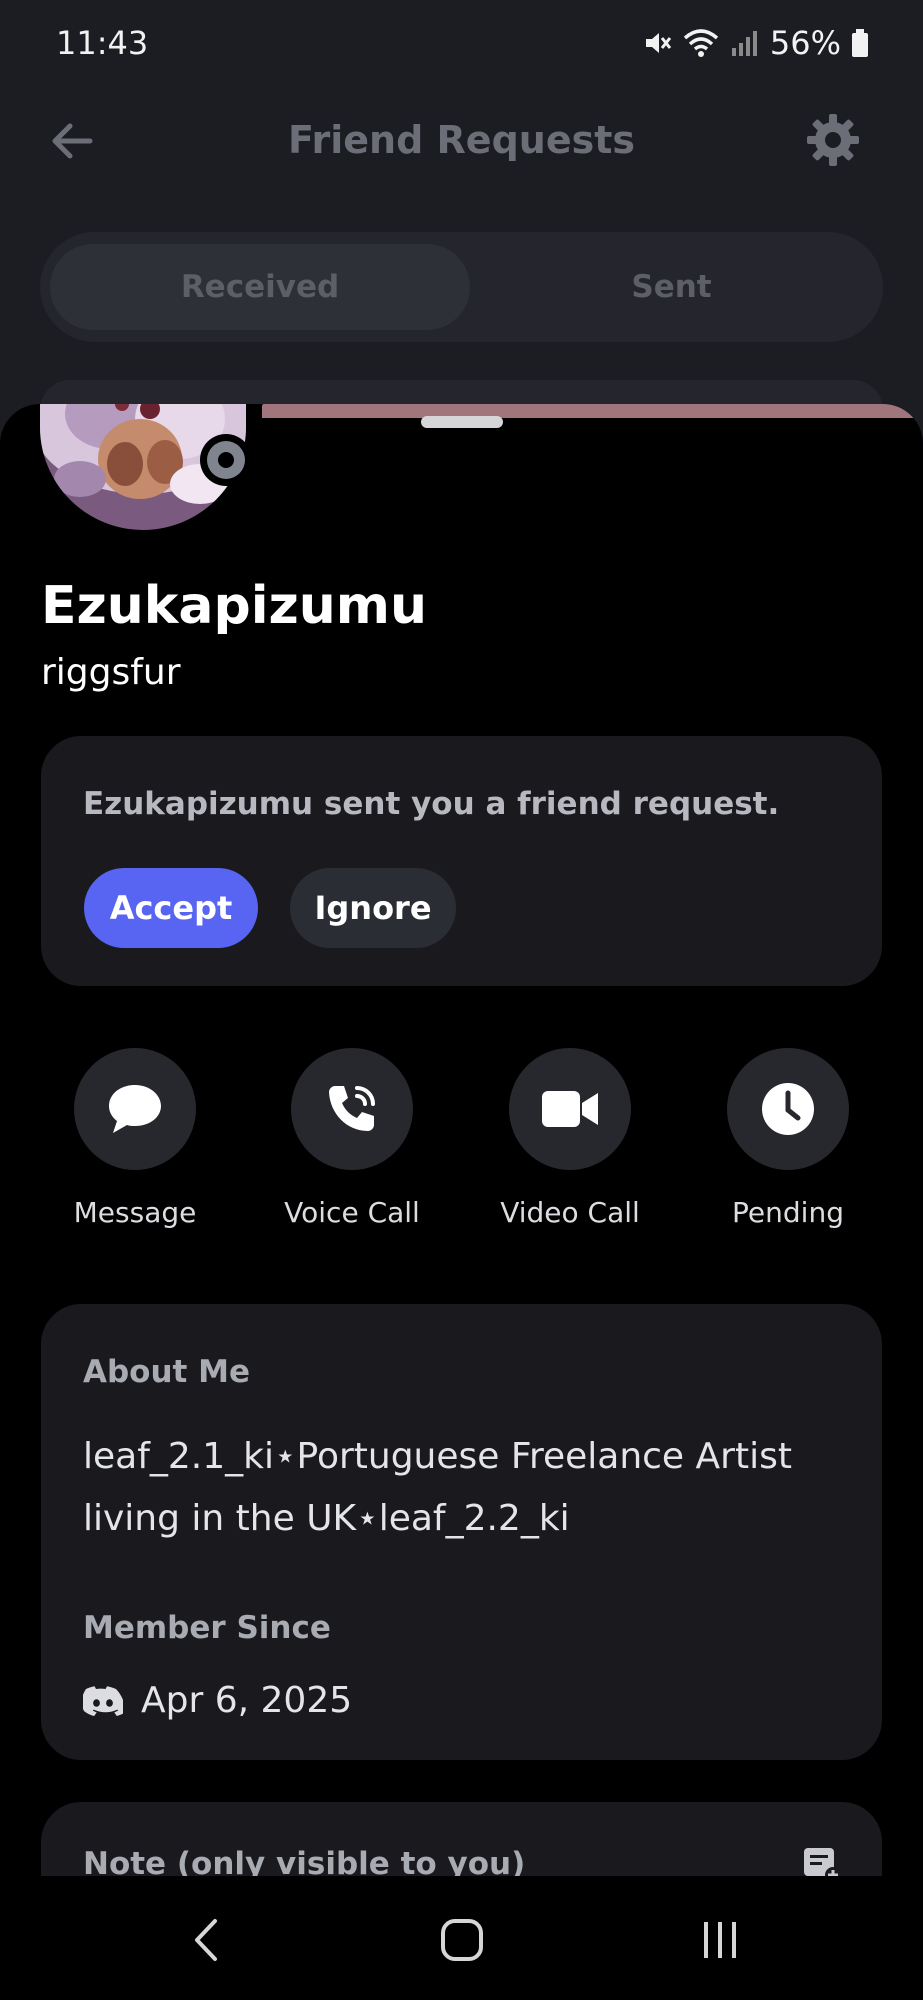  I want to click on tab-sent: Sent, so click(671, 287).